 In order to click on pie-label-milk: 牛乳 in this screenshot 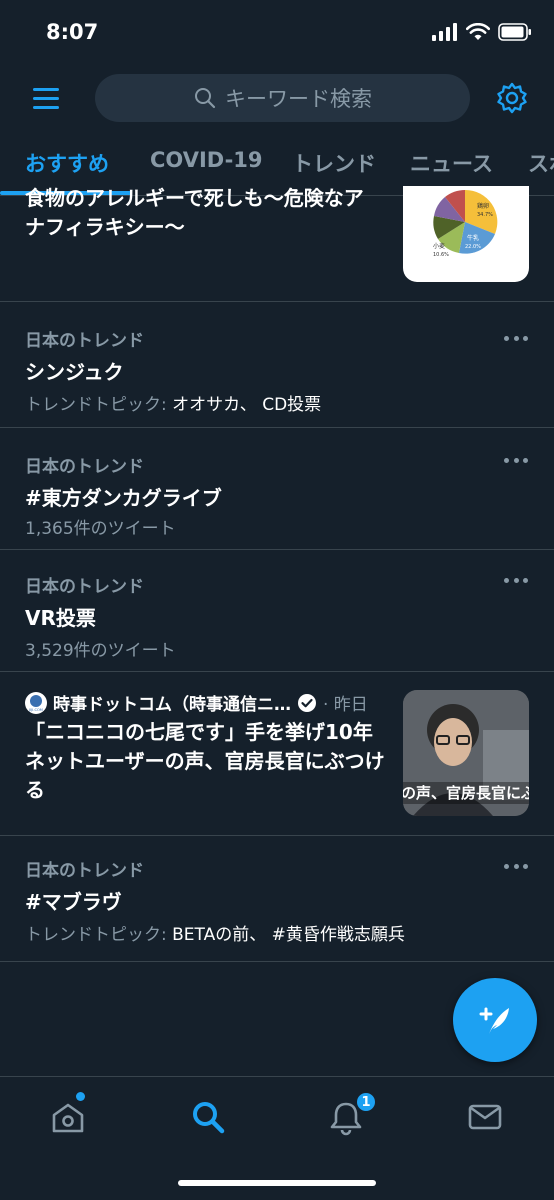, I will do `click(473, 238)`.